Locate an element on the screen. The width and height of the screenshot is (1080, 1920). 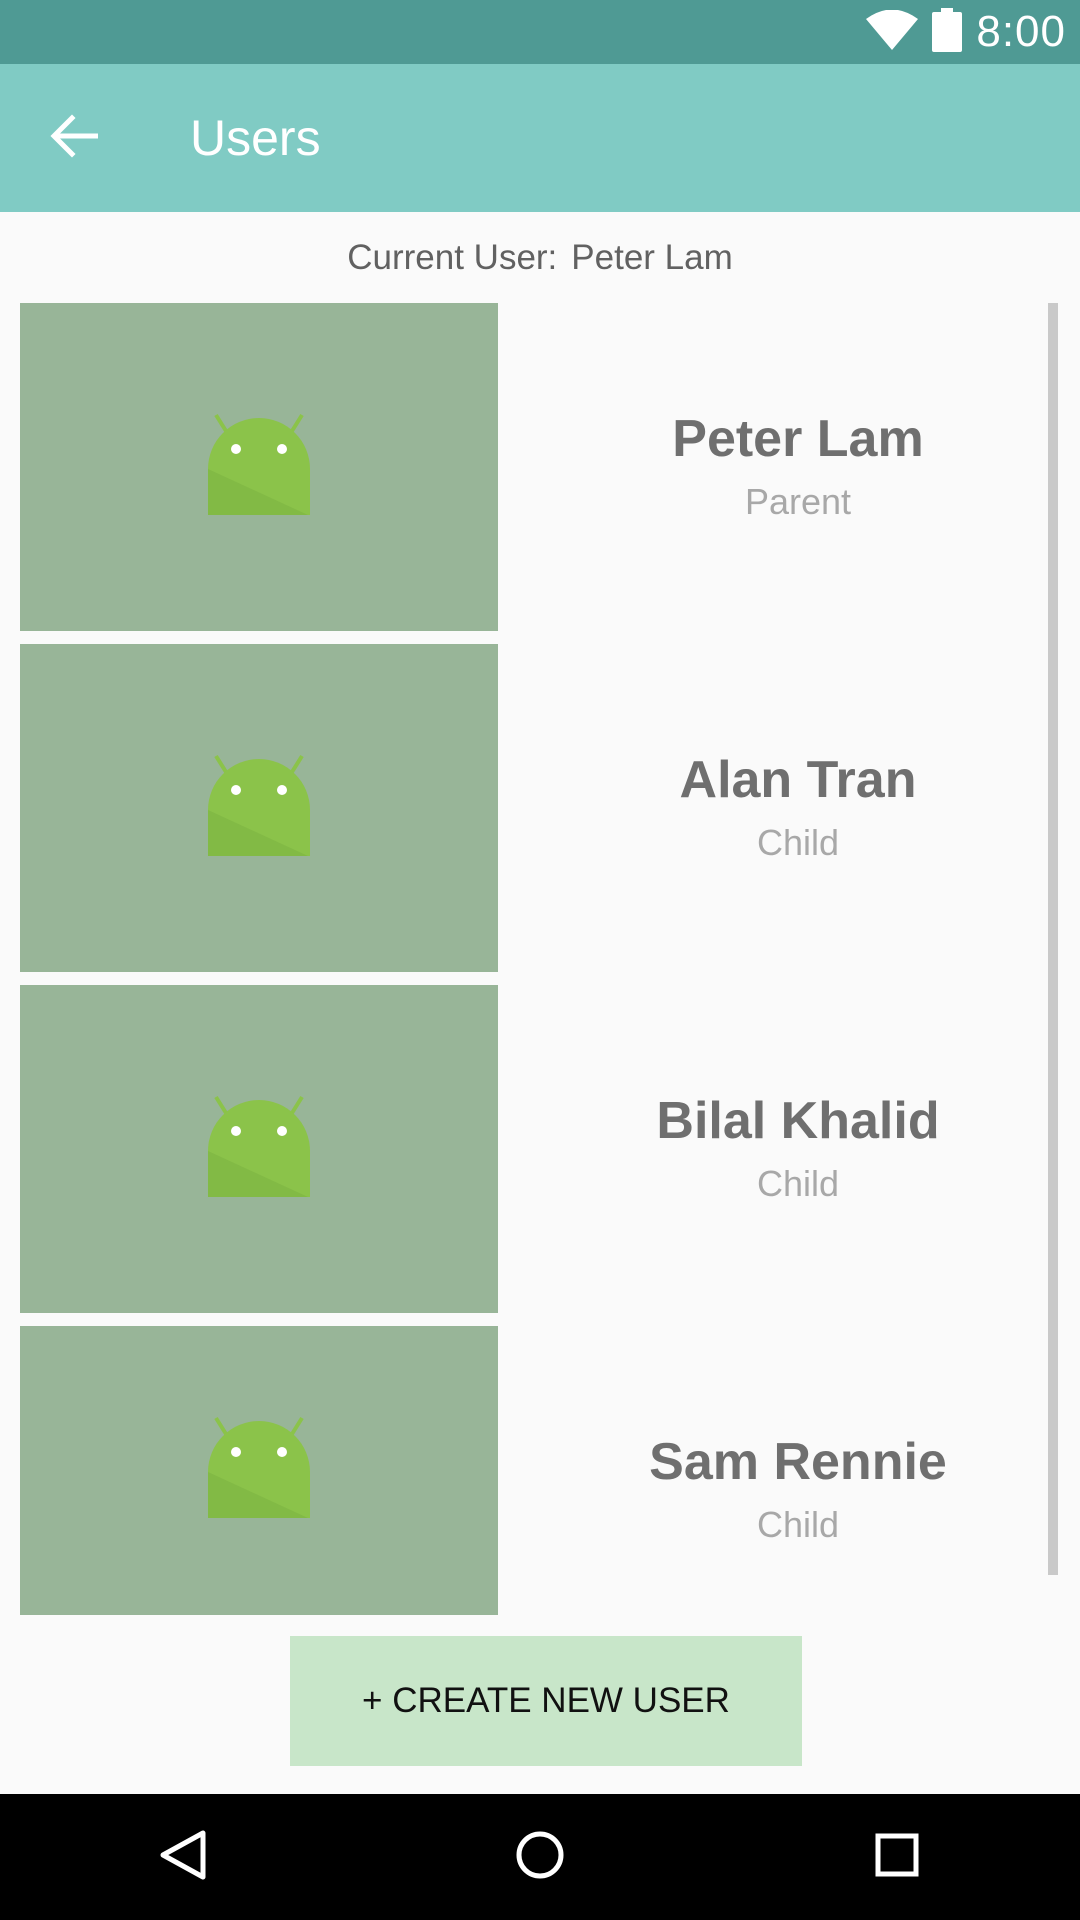
battery-icon is located at coordinates (947, 32).